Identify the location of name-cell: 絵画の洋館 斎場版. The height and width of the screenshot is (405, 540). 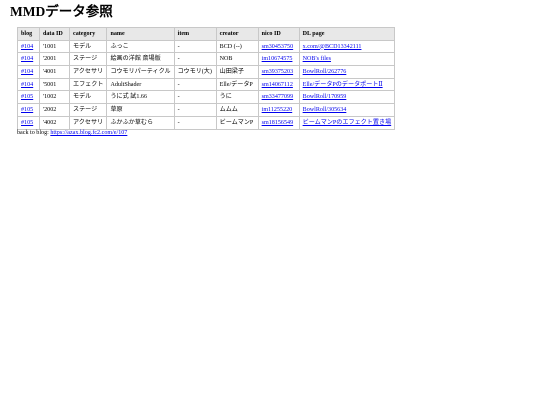
(140, 59).